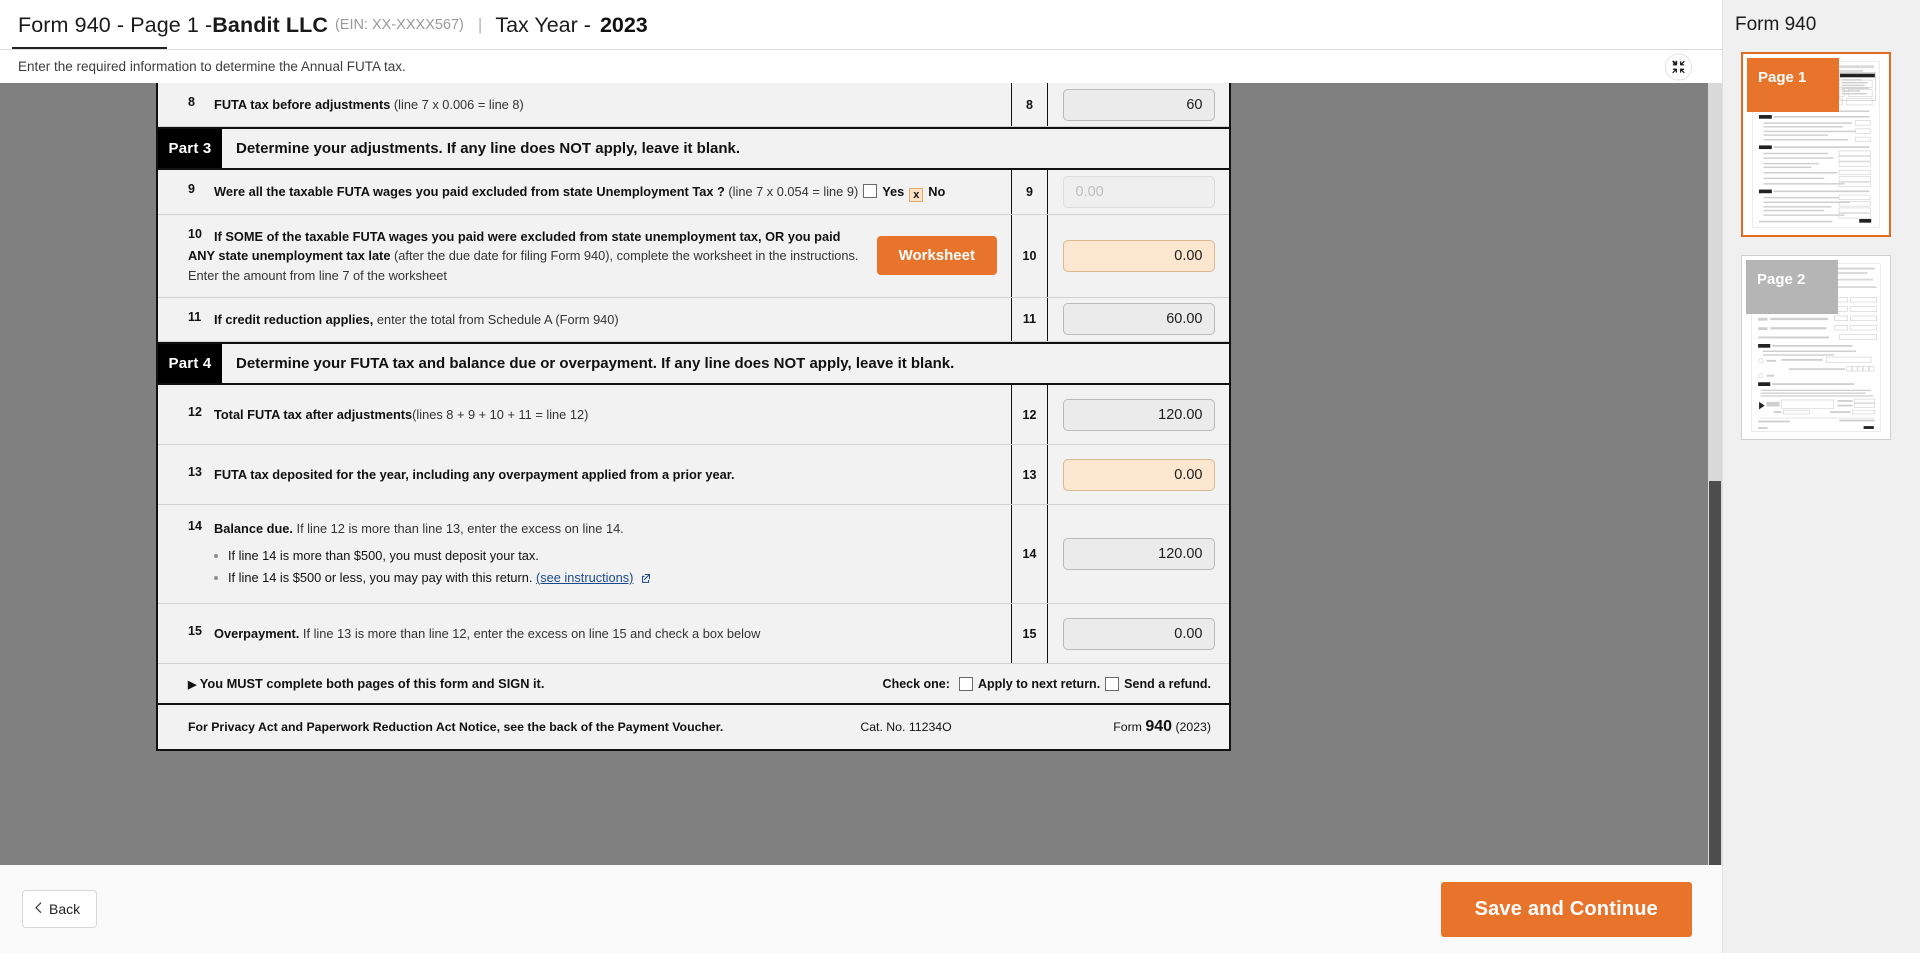  Describe the element at coordinates (1039, 683) in the screenshot. I see `apply-next-return-label: Apply to next return.` at that location.